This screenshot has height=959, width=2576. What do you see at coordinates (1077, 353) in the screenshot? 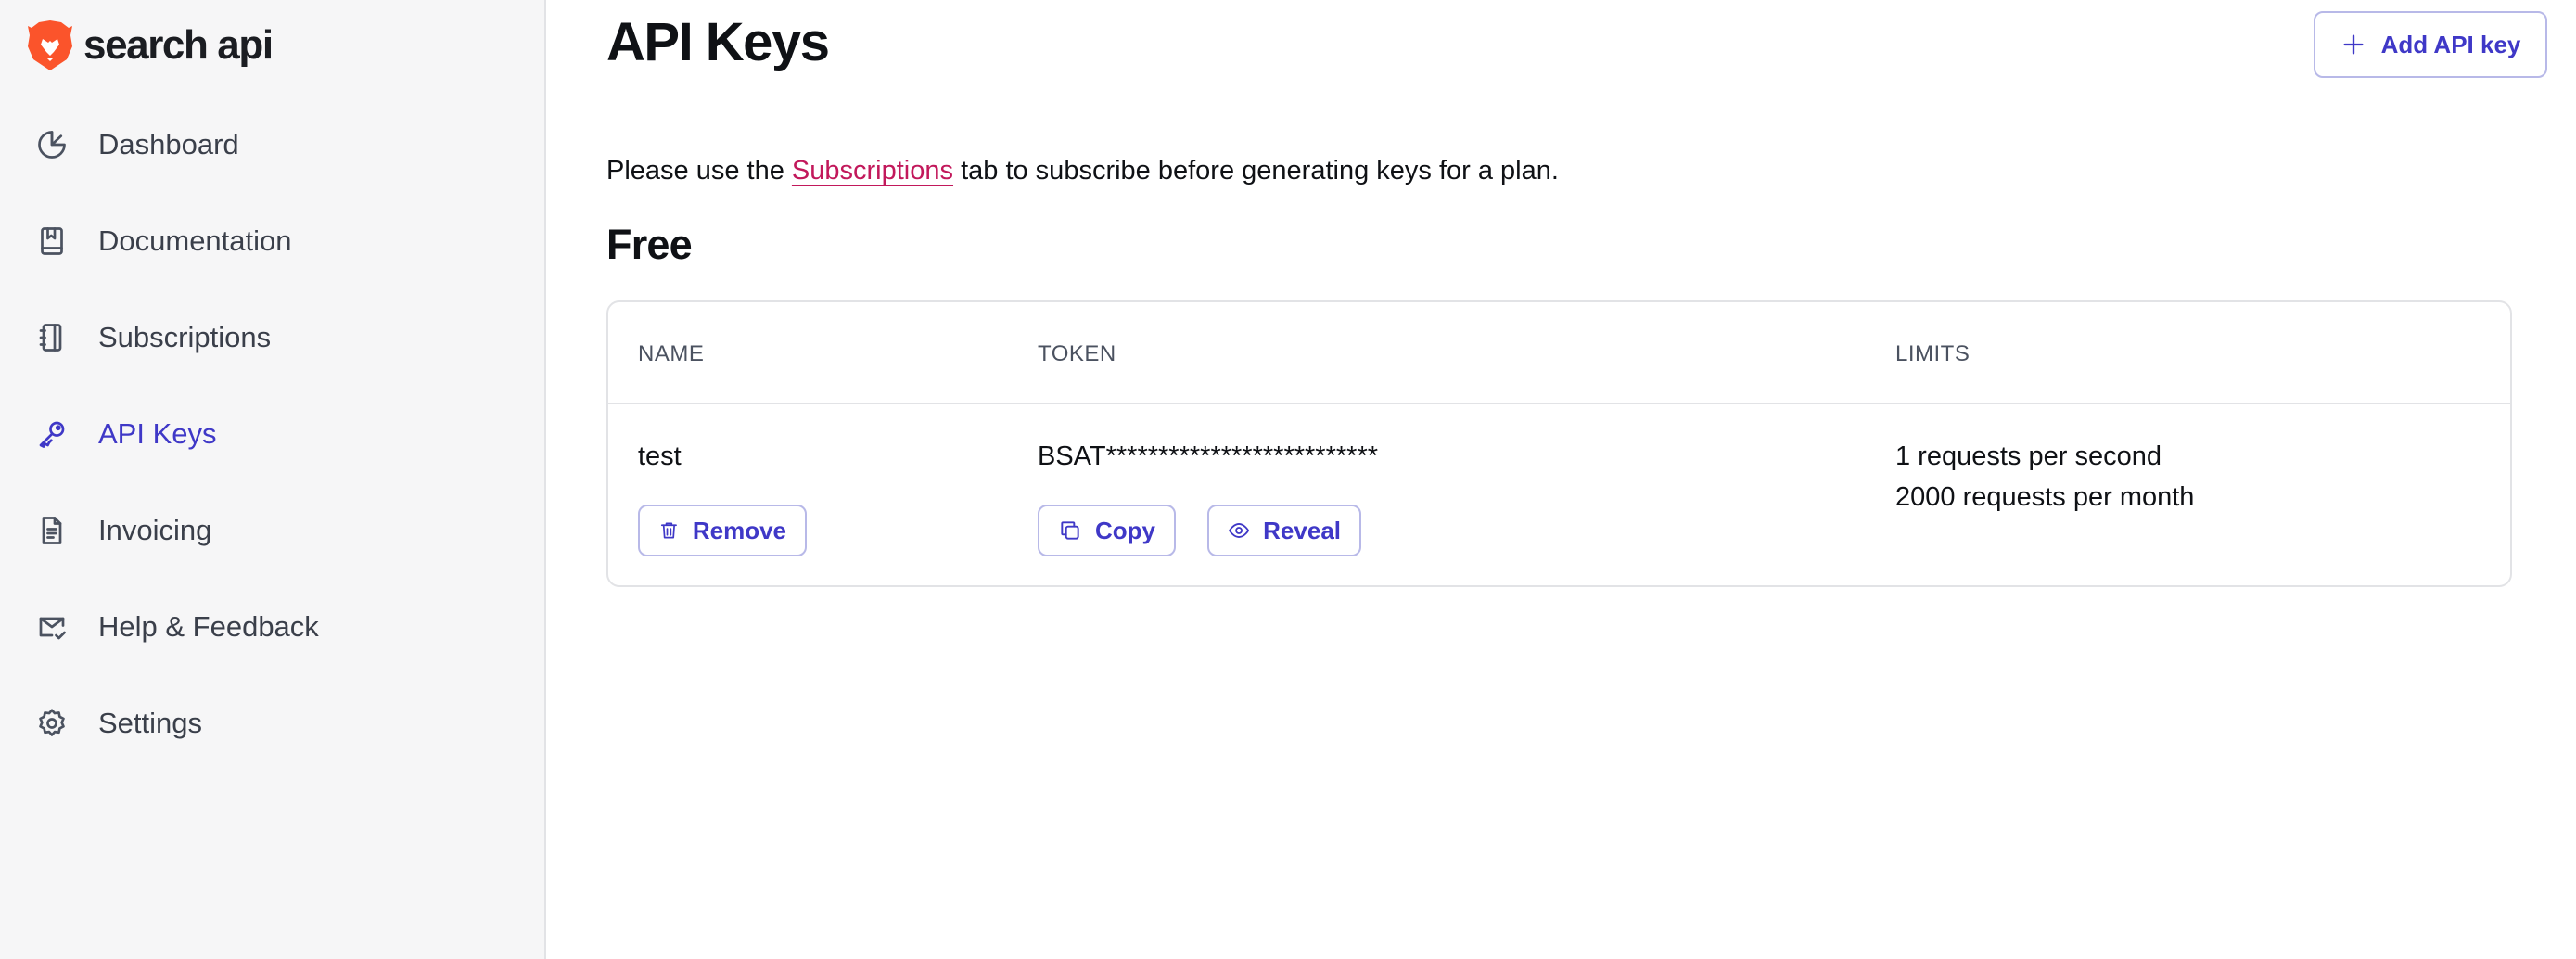
I see `column-header-token: TOKEN` at bounding box center [1077, 353].